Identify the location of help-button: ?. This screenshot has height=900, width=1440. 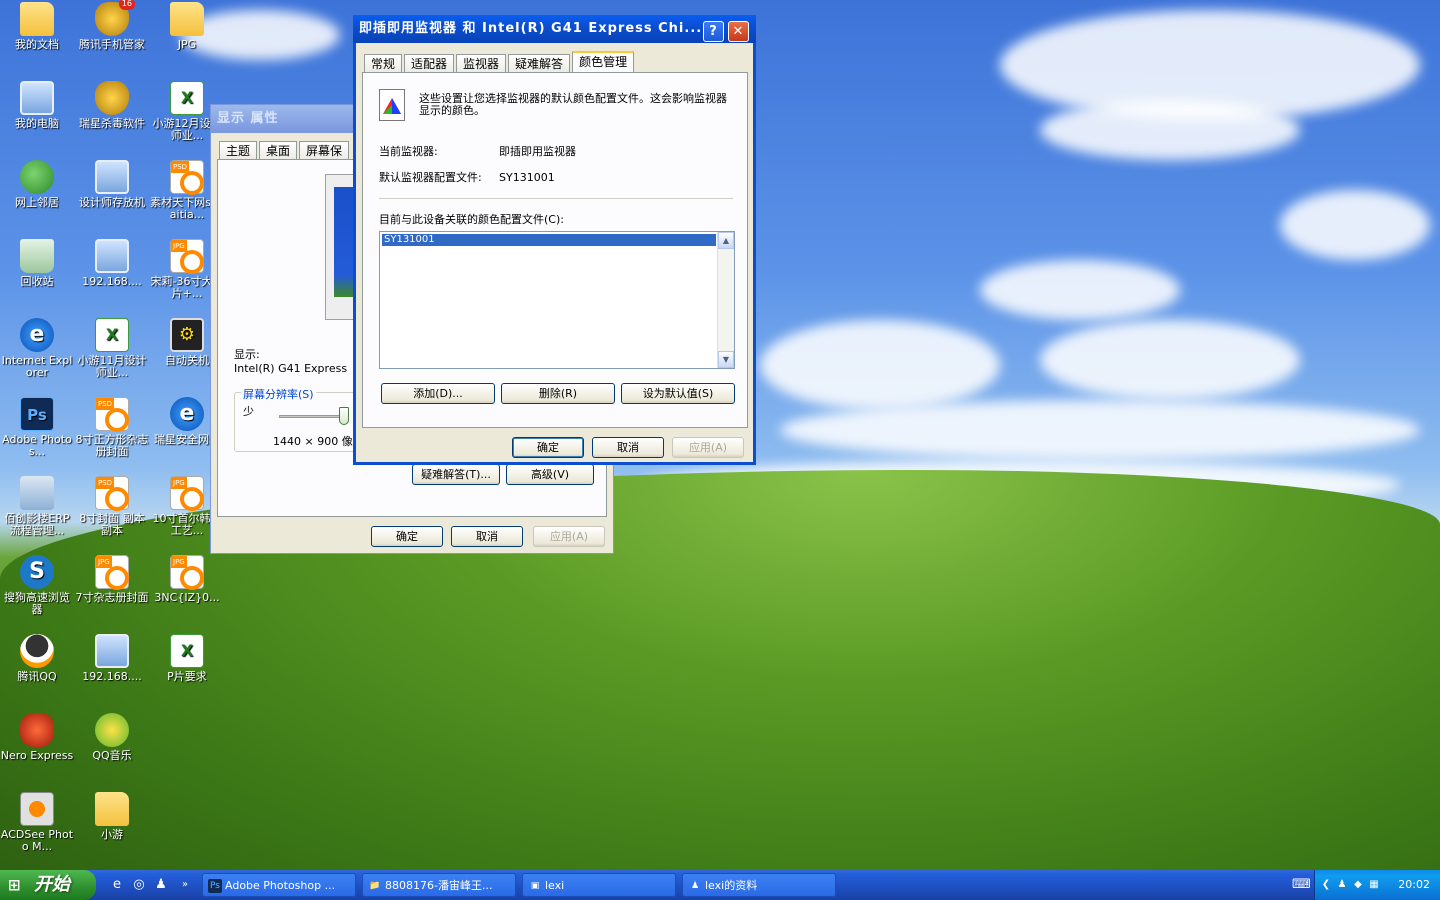
(713, 31).